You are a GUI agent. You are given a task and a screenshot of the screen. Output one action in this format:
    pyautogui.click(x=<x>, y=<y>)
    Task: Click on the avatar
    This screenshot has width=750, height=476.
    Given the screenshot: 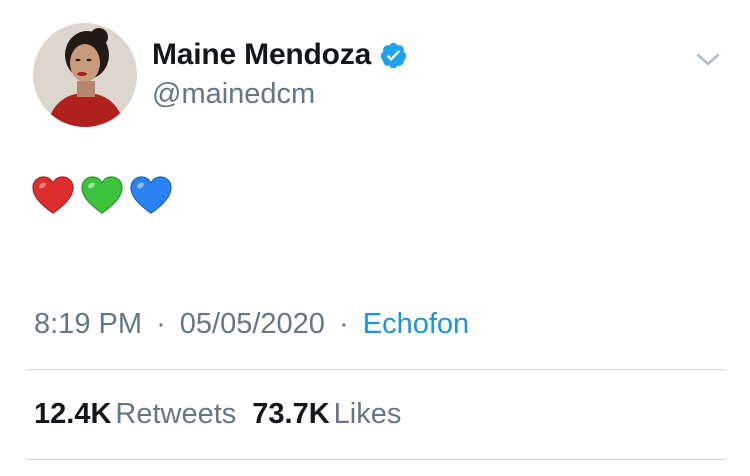 What is the action you would take?
    pyautogui.click(x=85, y=75)
    